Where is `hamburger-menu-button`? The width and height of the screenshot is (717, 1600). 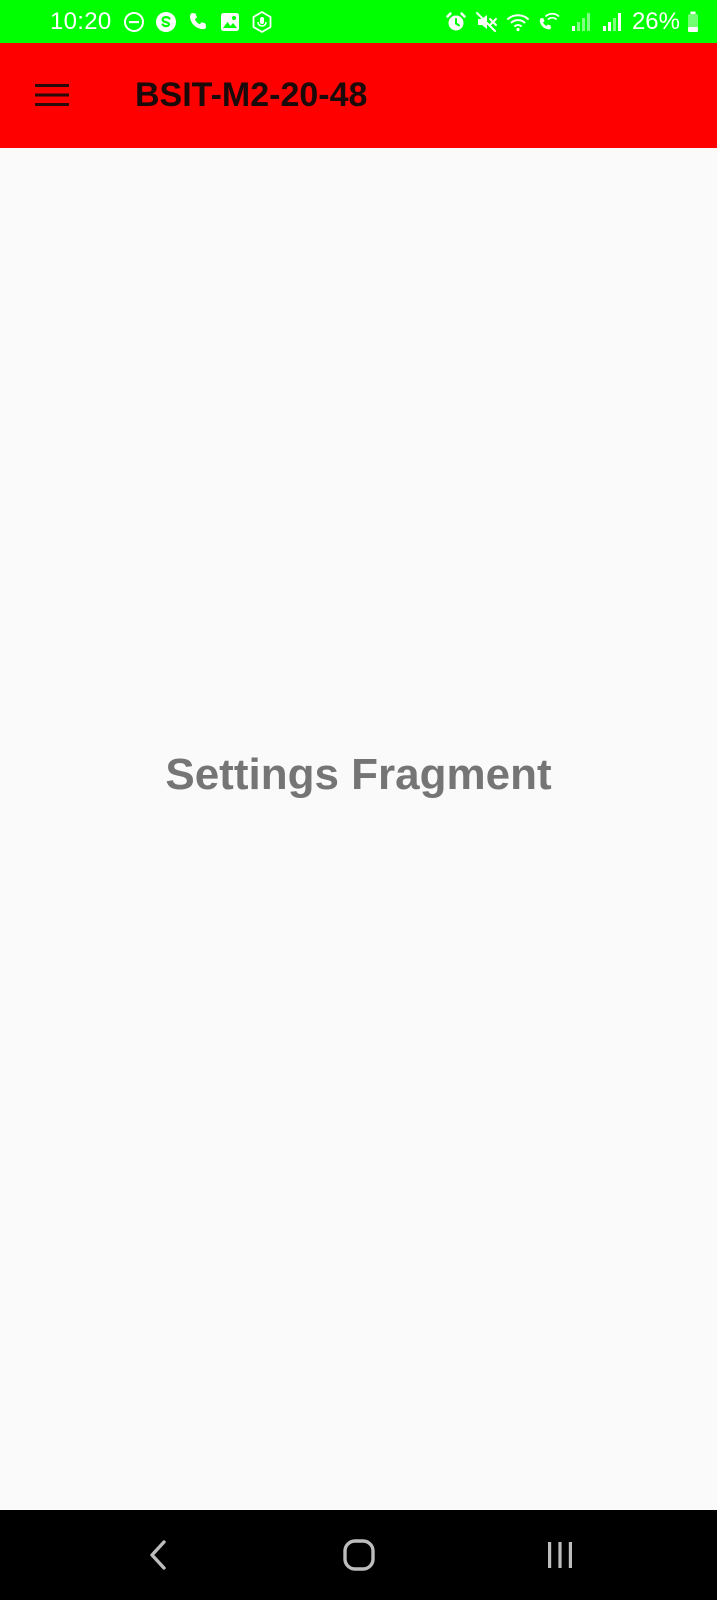
hamburger-menu-button is located at coordinates (52, 95).